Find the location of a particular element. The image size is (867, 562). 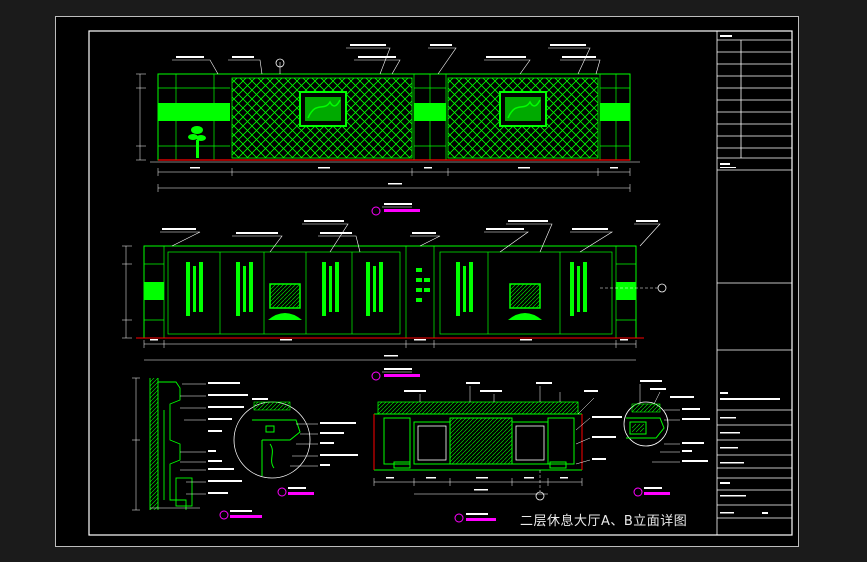

section-view is located at coordinates (197, 448).